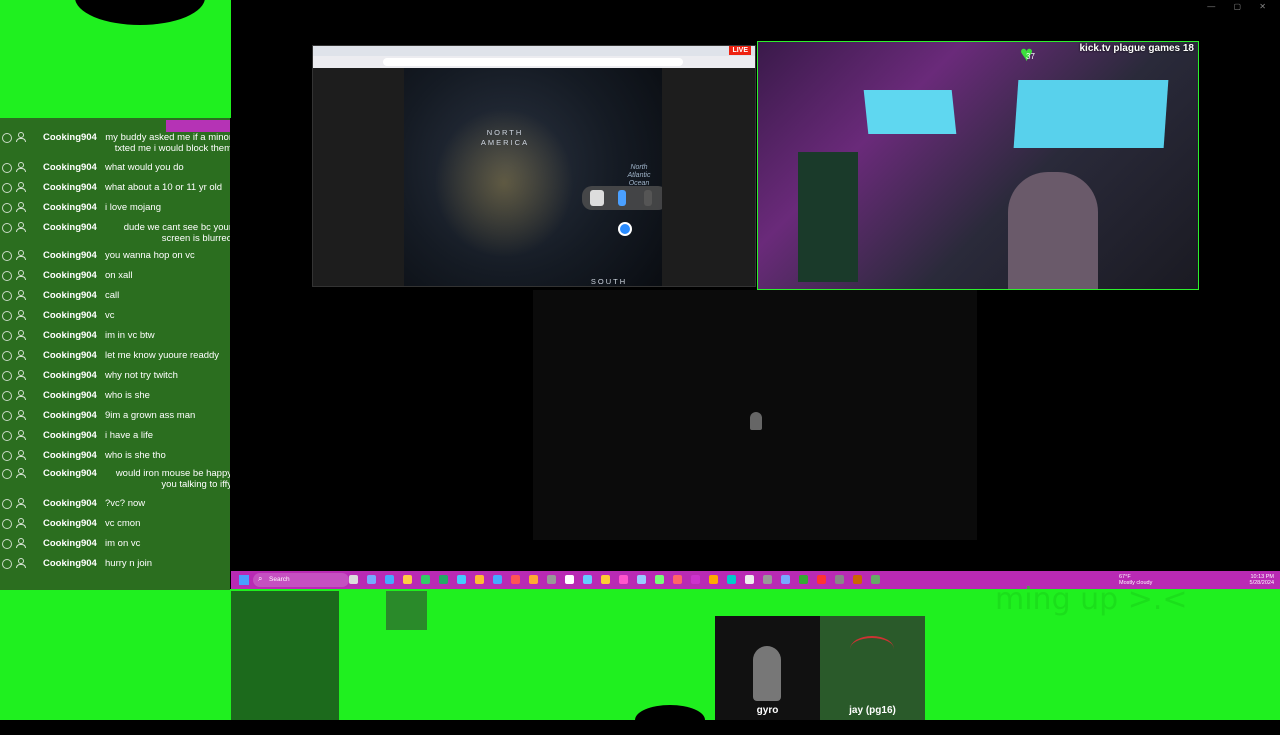 The height and width of the screenshot is (735, 1280). I want to click on device-dock, so click(622, 198).